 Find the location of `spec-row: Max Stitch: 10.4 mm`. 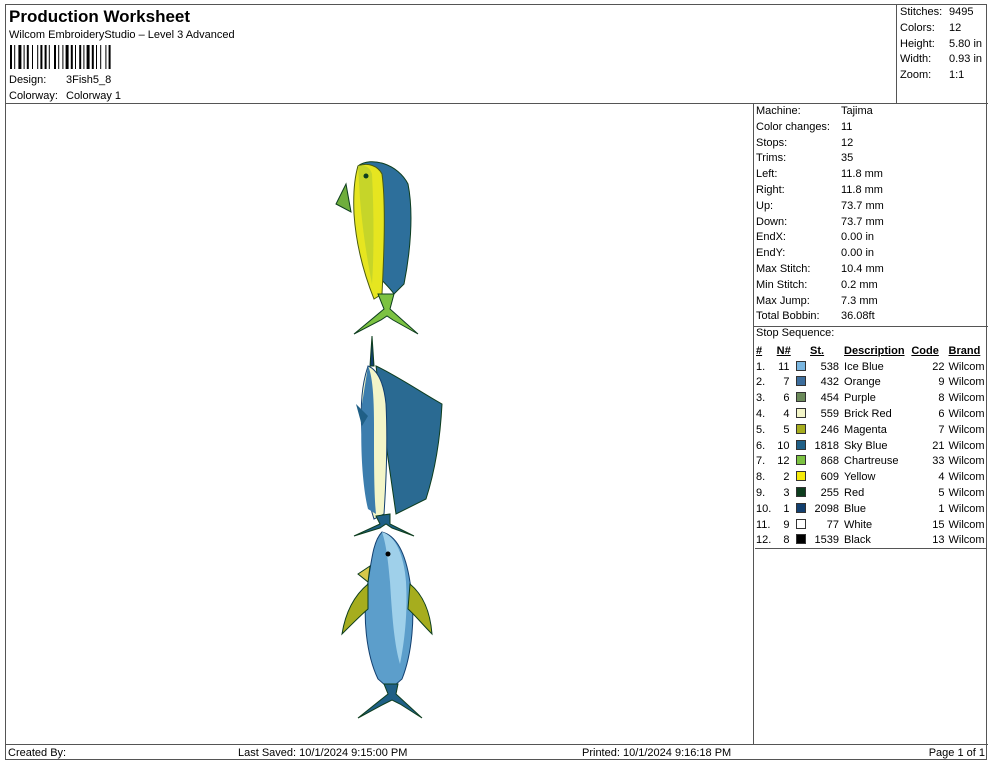

spec-row: Max Stitch: 10.4 mm is located at coordinates (872, 271).